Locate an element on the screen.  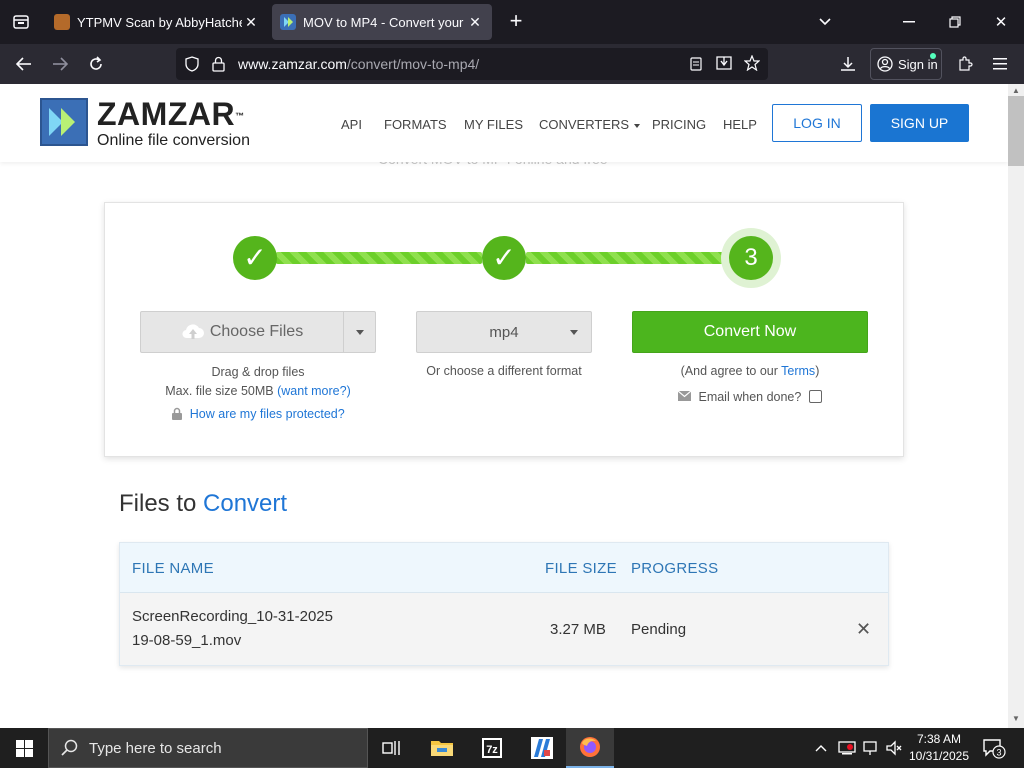
tab-list-button is located at coordinates (21, 22).